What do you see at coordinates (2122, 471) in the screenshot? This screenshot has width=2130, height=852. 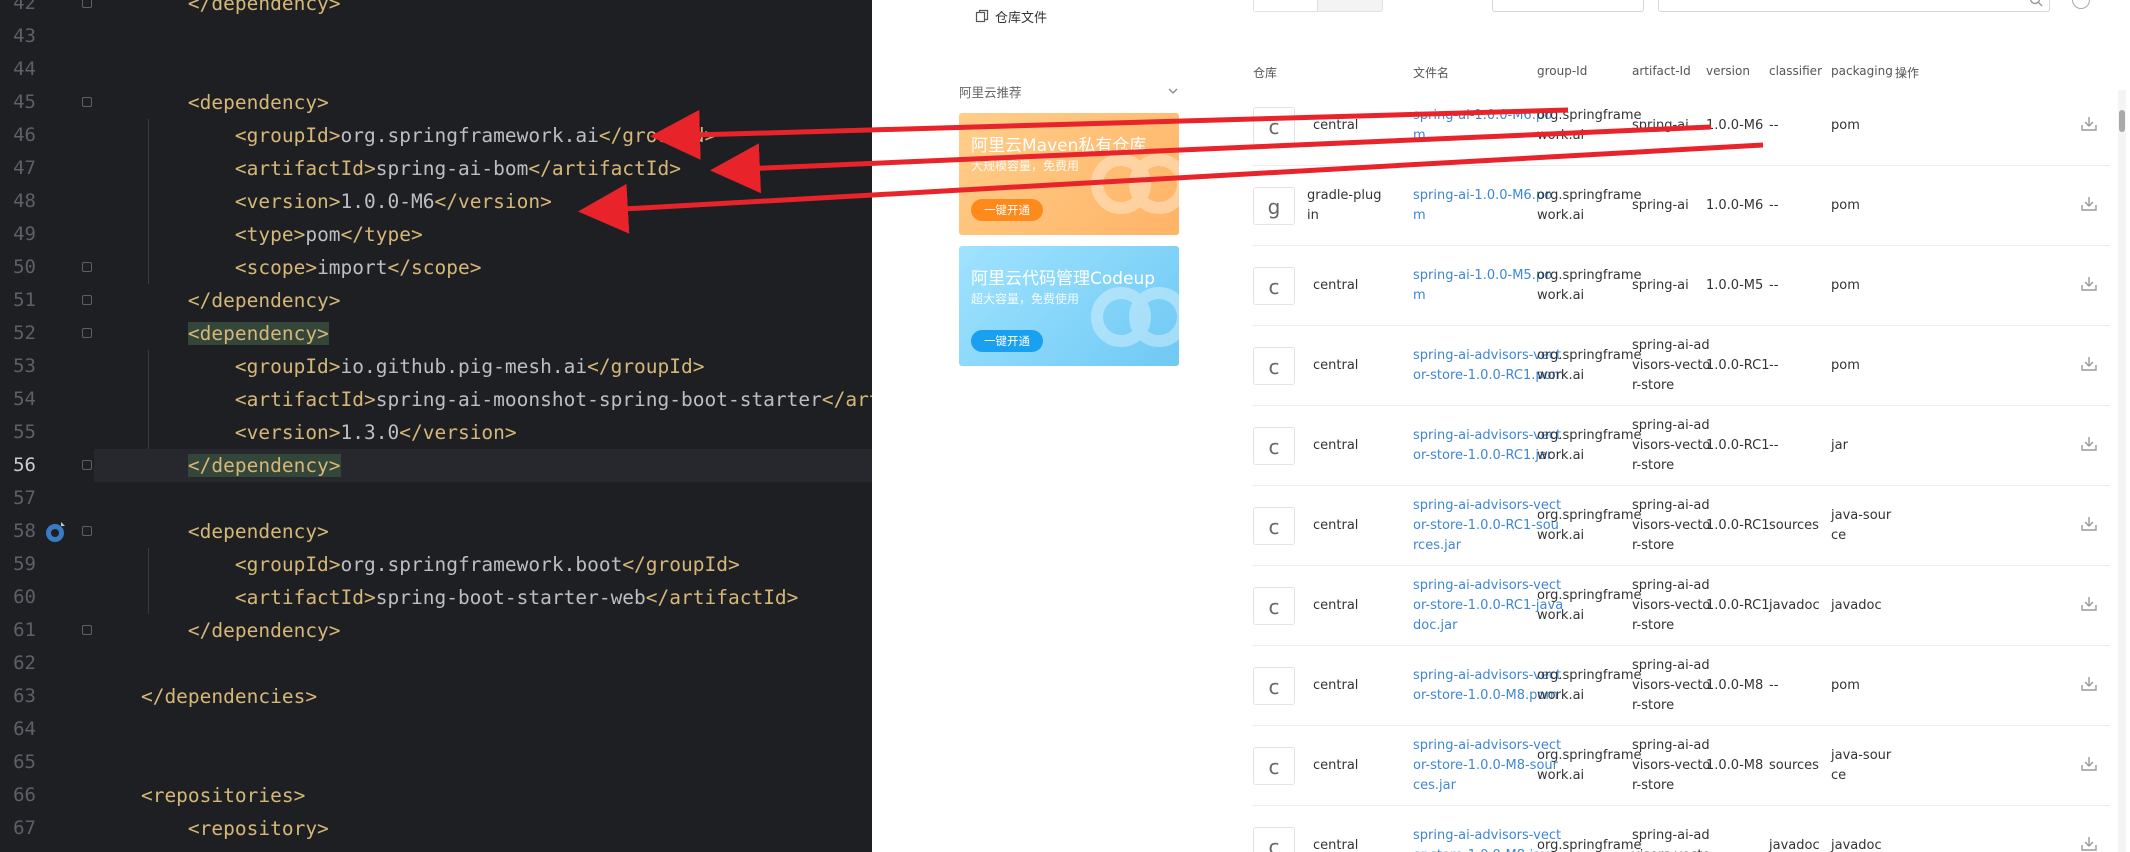 I see `page-scrollbar` at bounding box center [2122, 471].